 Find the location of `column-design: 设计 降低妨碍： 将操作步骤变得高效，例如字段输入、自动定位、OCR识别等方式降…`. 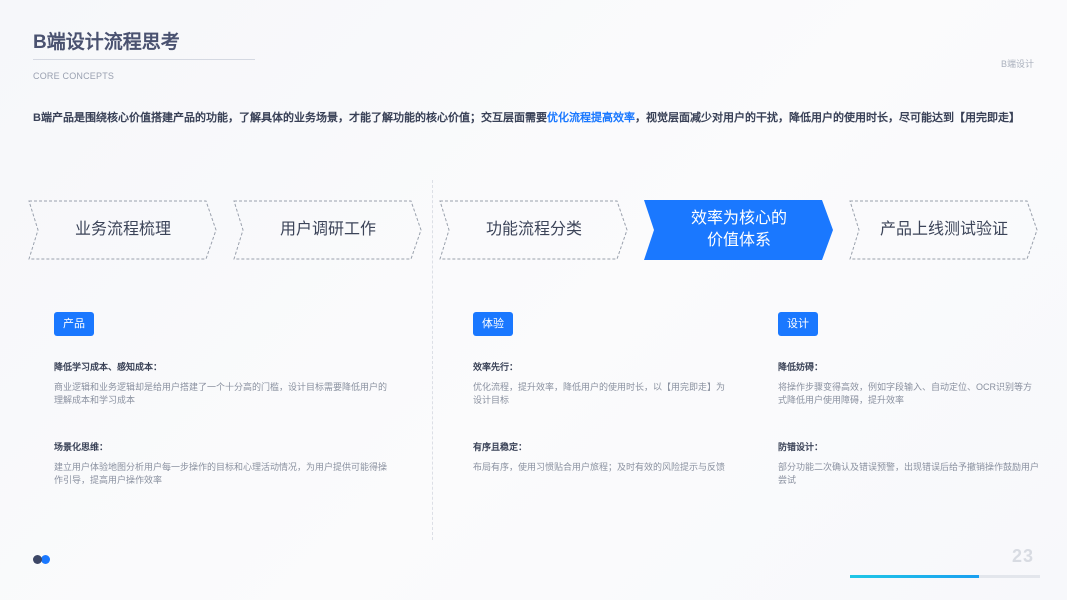

column-design: 设计 降低妨碍： 将操作步骤变得高效，例如字段输入、自动定位、OCR识别等方式降… is located at coordinates (909, 402).